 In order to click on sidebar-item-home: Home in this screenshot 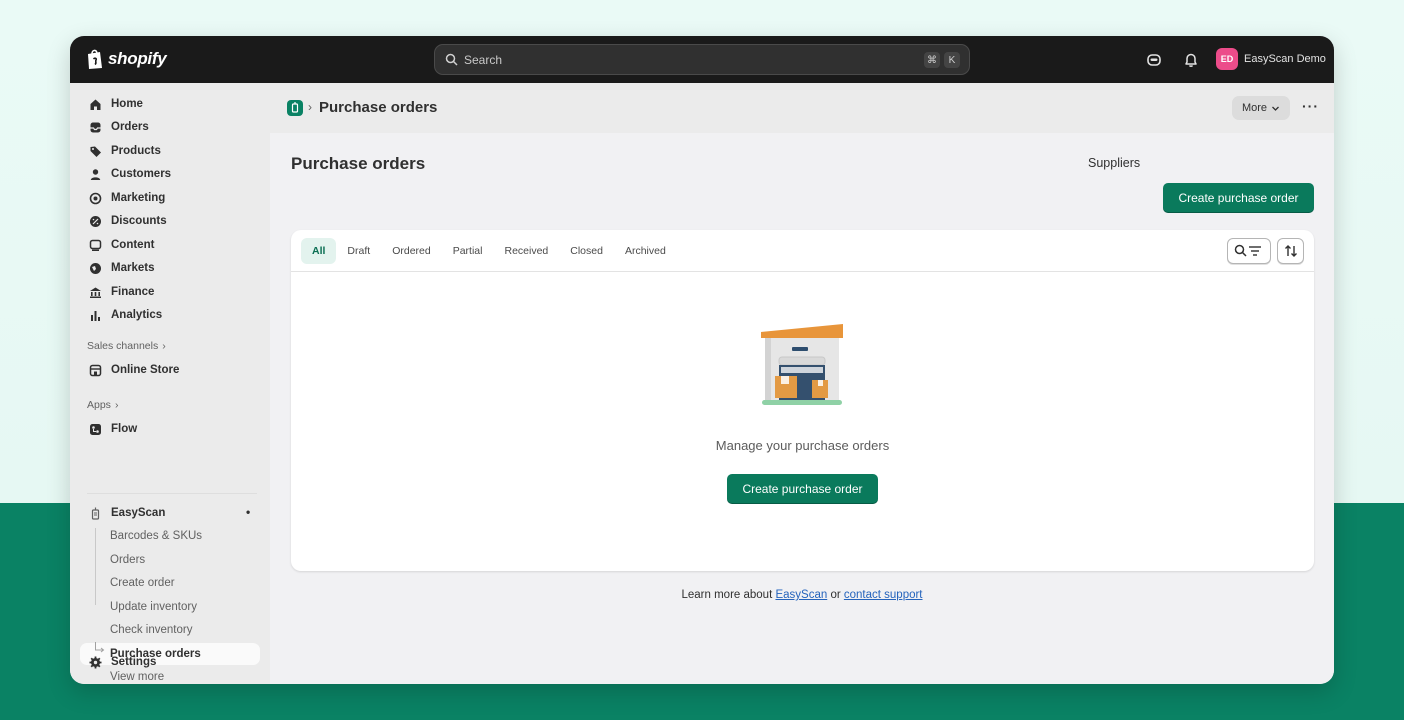, I will do `click(170, 104)`.